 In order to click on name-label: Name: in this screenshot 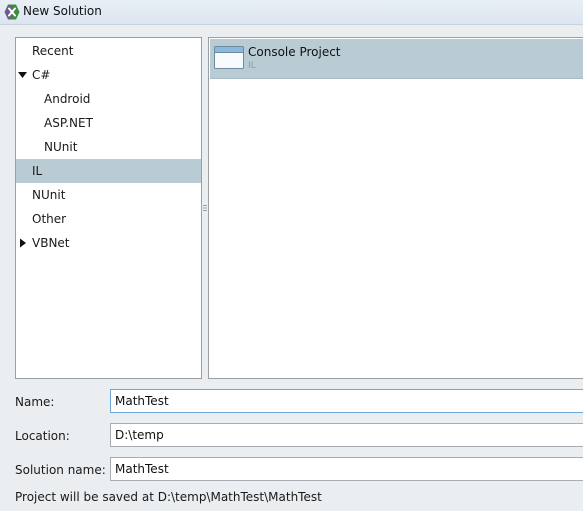, I will do `click(35, 402)`.